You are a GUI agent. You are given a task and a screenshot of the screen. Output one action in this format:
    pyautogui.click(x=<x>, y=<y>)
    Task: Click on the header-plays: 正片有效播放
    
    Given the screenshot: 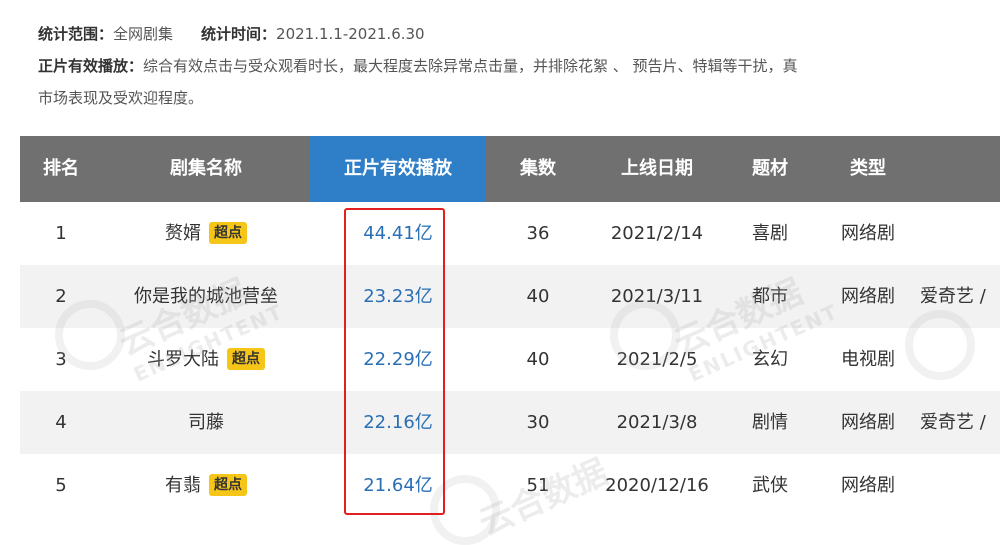 What is the action you would take?
    pyautogui.click(x=398, y=169)
    